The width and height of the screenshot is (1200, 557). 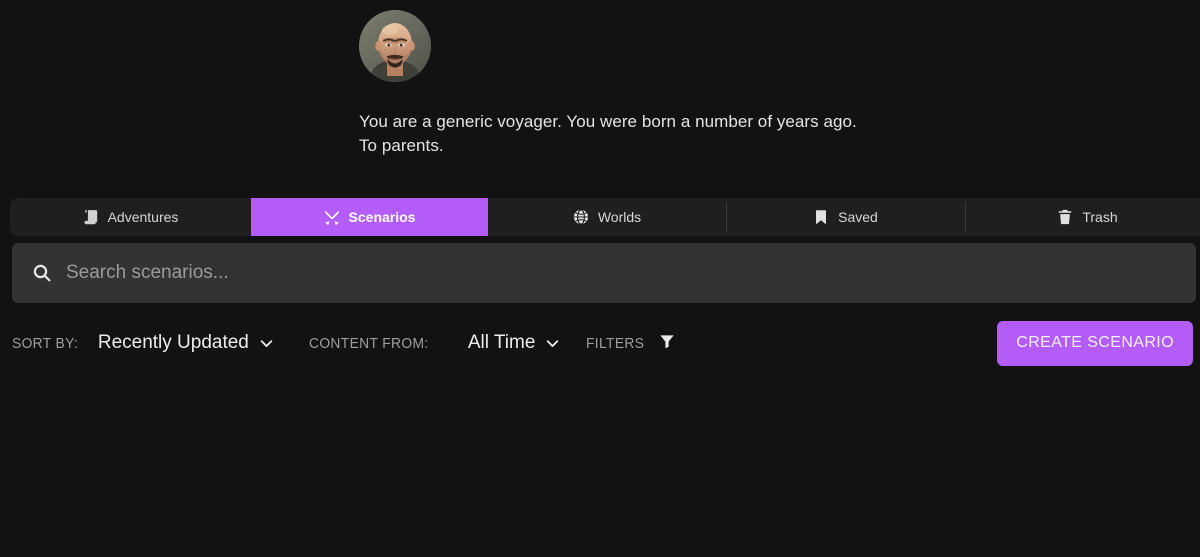 I want to click on avatar-portrait-icon, so click(x=395, y=46).